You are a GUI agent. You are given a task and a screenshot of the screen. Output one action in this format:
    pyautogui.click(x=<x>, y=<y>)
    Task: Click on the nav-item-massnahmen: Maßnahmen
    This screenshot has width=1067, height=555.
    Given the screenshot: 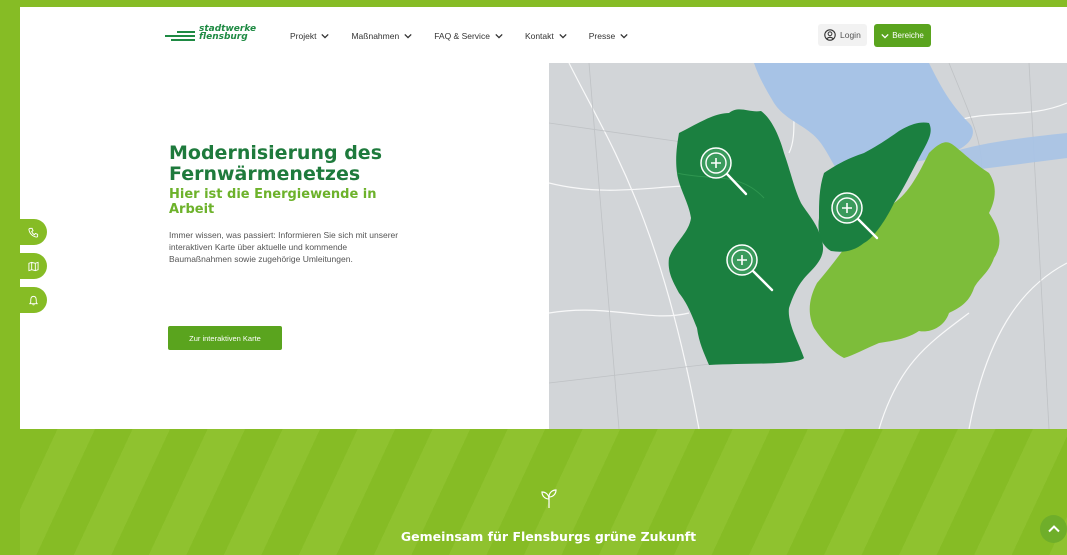 What is the action you would take?
    pyautogui.click(x=381, y=36)
    